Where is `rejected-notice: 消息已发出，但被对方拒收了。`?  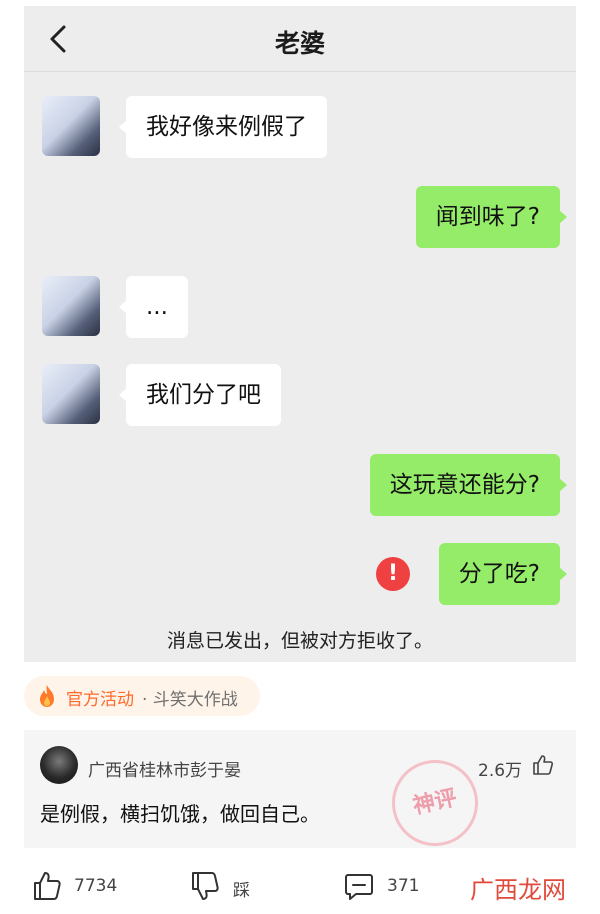 rejected-notice: 消息已发出，但被对方拒收了。 is located at coordinates (299, 641).